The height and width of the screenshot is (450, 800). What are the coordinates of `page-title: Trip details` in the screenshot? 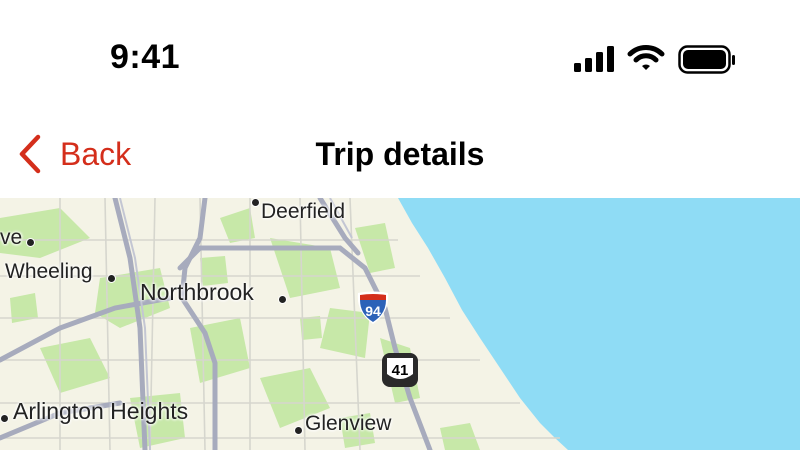 It's located at (400, 154).